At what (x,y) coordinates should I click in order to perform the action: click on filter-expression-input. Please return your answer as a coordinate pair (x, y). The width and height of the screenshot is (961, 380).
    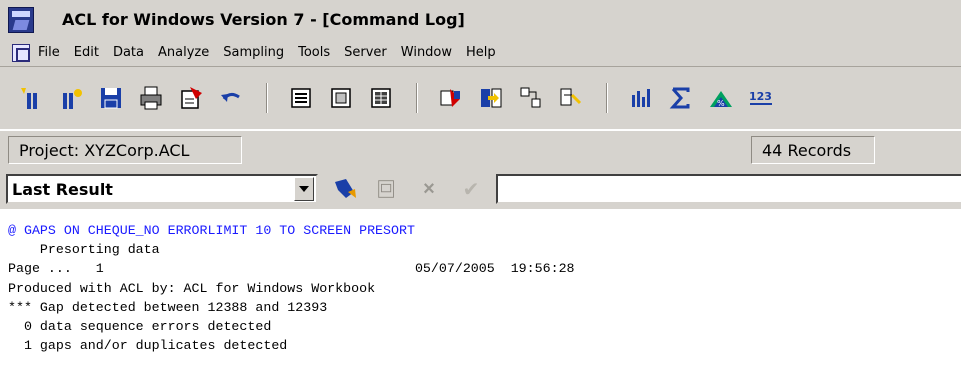
    Looking at the image, I should click on (728, 189).